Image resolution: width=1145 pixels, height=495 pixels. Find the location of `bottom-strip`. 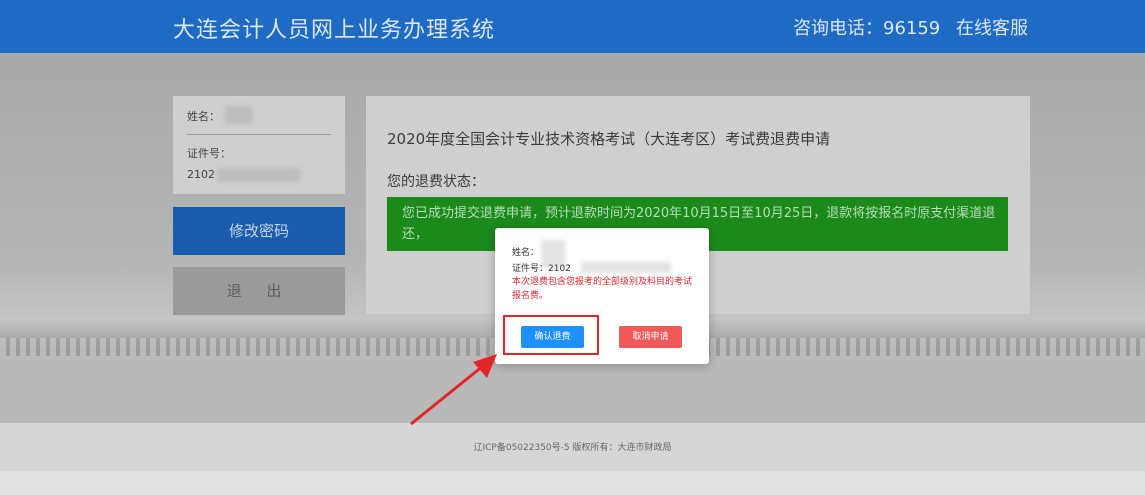

bottom-strip is located at coordinates (572, 483).